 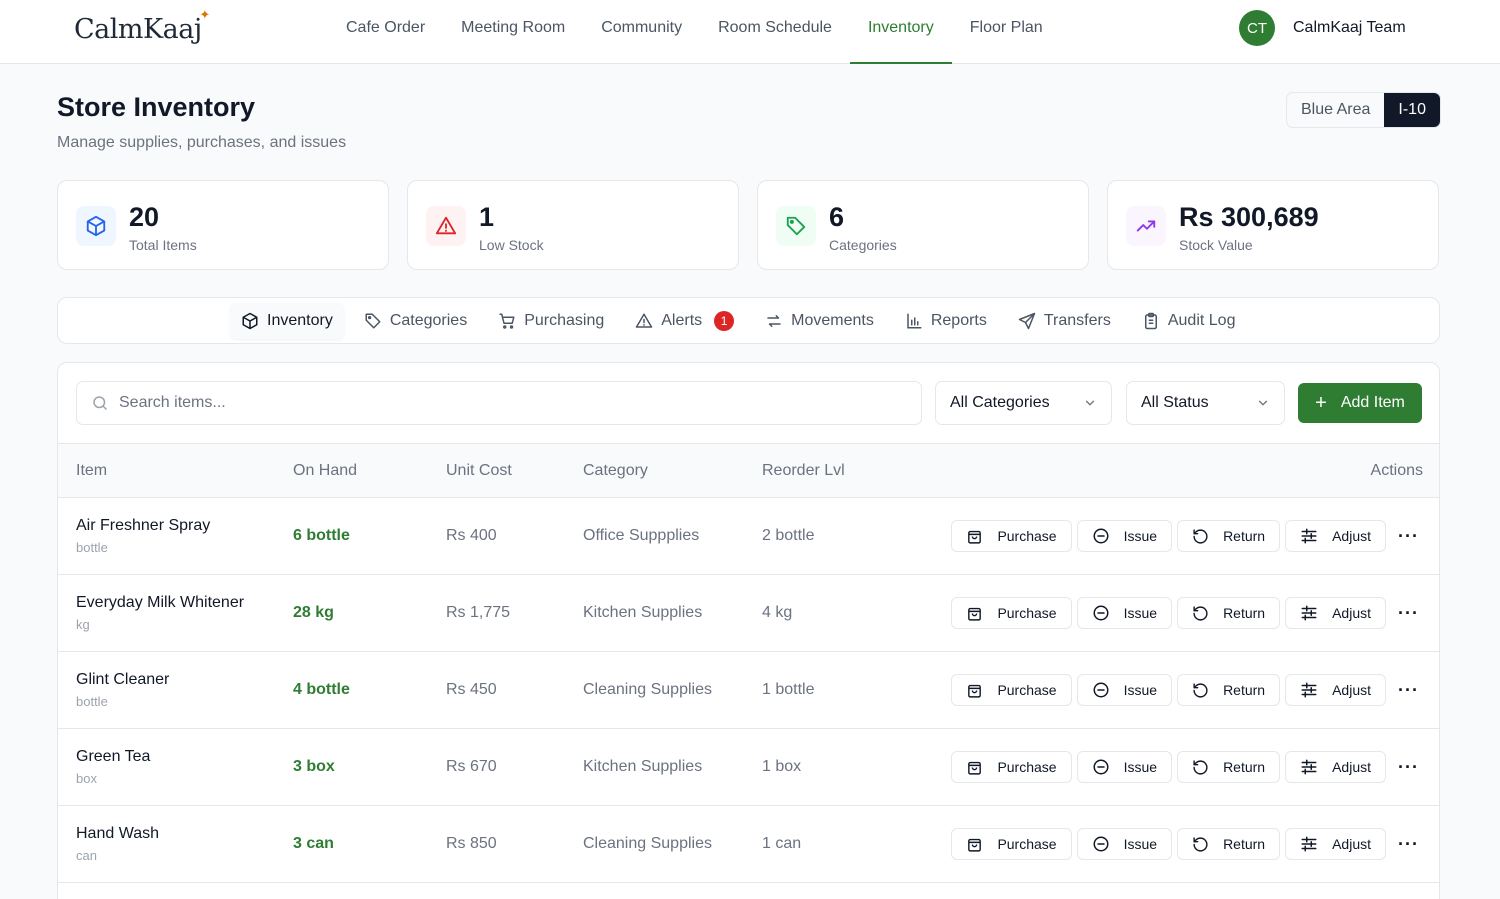 I want to click on reorder-level-value: 4 kg, so click(x=777, y=612).